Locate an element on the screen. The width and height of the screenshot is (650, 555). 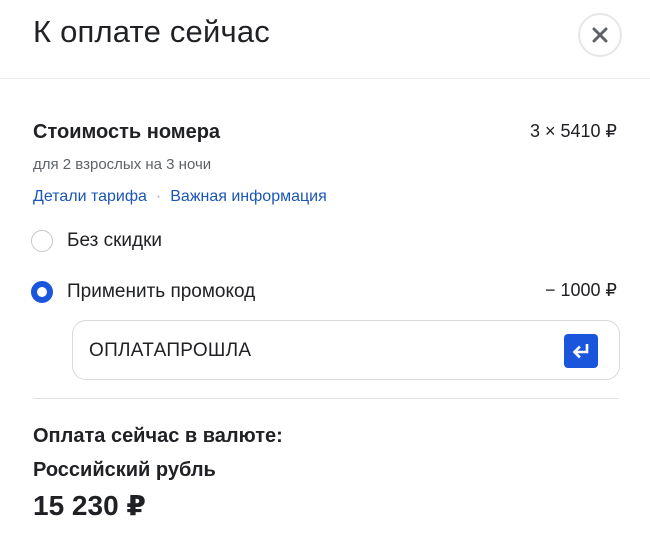
promo-code-field is located at coordinates (346, 350).